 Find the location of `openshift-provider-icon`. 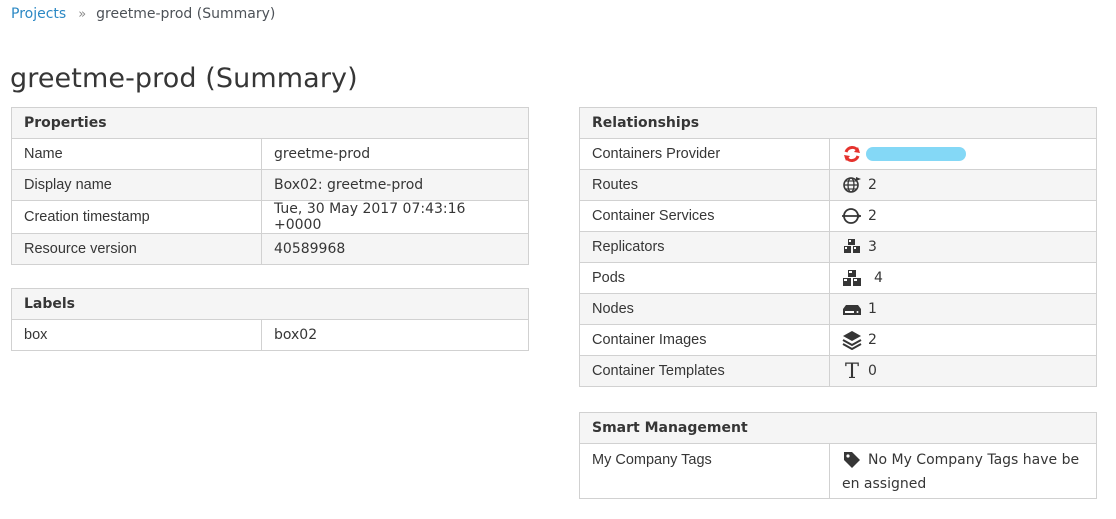

openshift-provider-icon is located at coordinates (852, 154).